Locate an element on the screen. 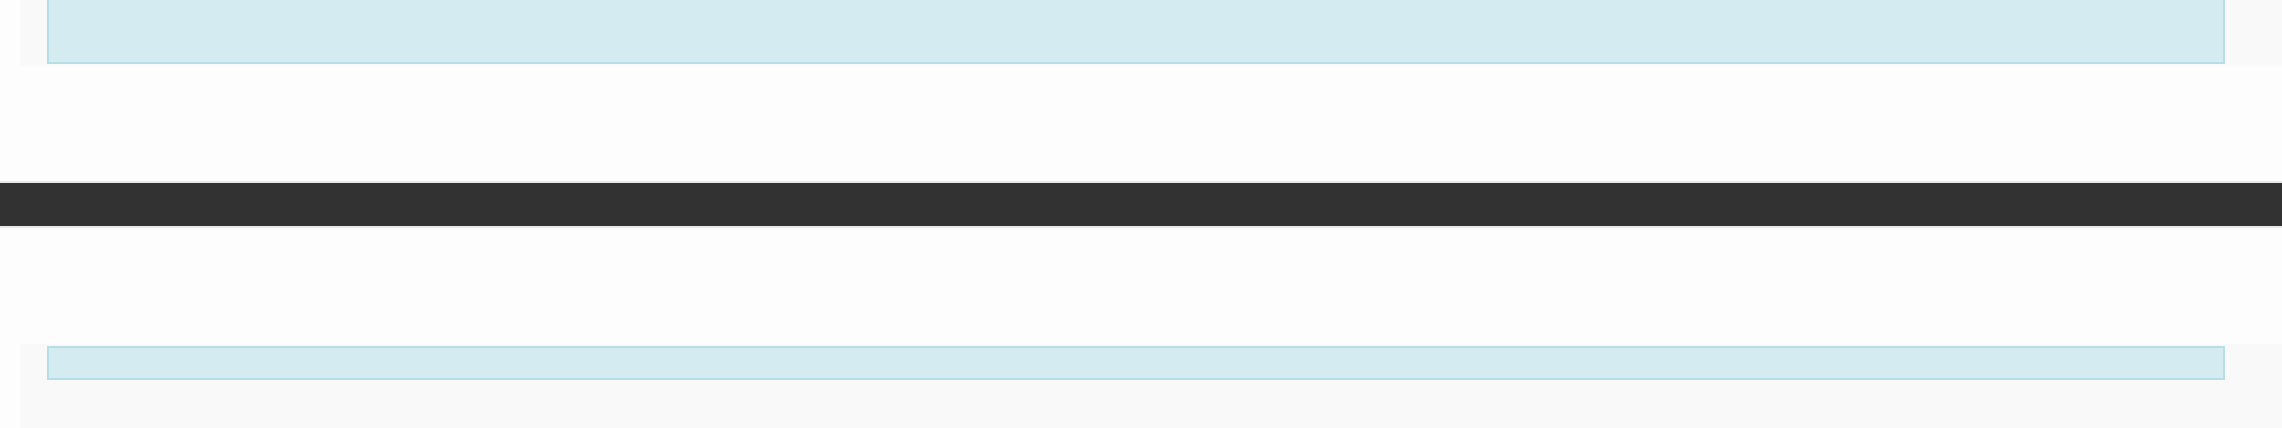 The width and height of the screenshot is (2282, 428). divider-bottom is located at coordinates (1141, 227).